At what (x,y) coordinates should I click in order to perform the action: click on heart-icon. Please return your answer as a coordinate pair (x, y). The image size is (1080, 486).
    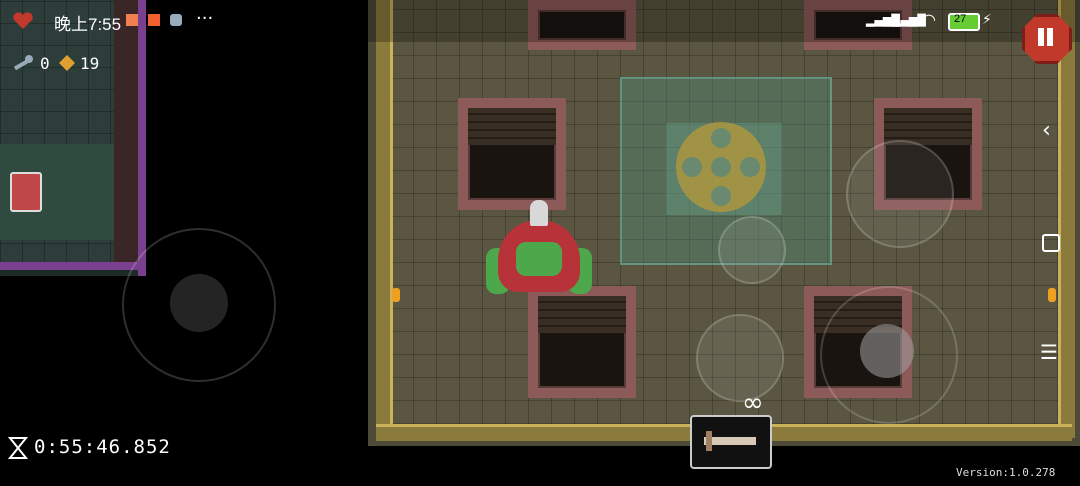
    Looking at the image, I should click on (23, 21).